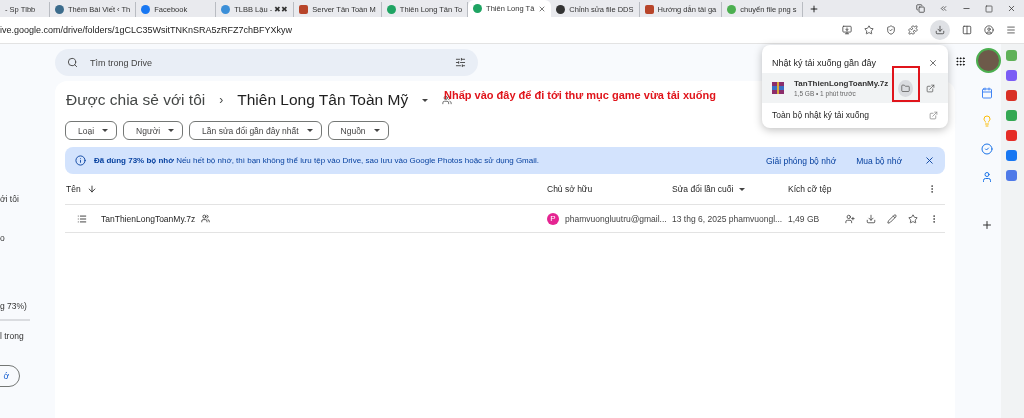 Image resolution: width=1024 pixels, height=418 pixels. I want to click on highlight-frame, so click(906, 84).